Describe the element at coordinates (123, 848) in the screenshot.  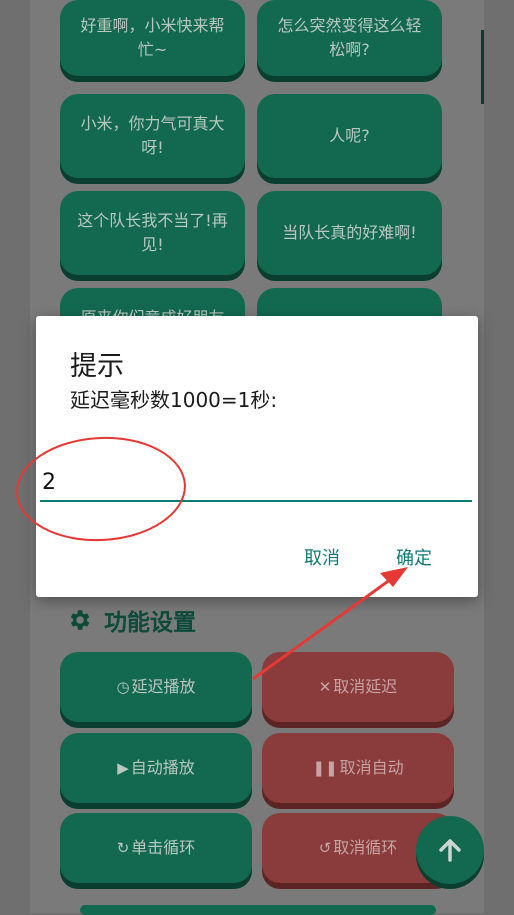
I see `redo-icon: ↻` at that location.